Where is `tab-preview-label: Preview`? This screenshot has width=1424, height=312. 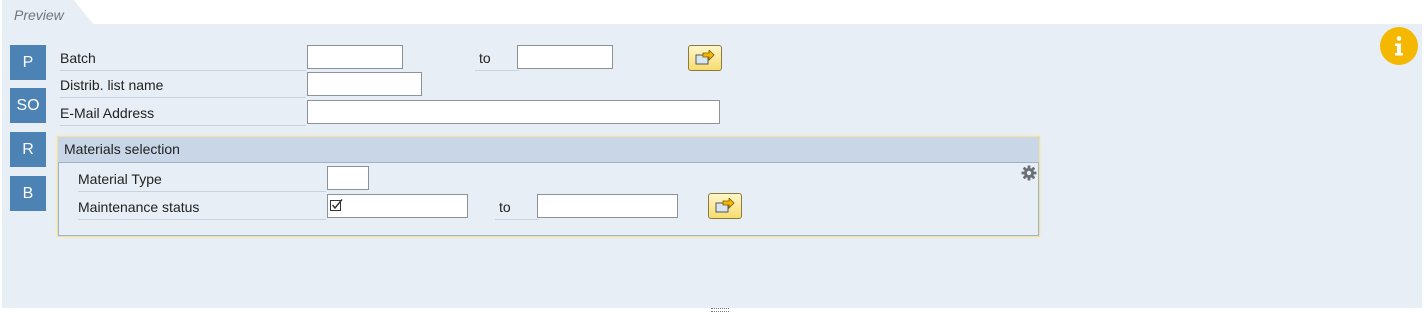
tab-preview-label: Preview is located at coordinates (39, 15).